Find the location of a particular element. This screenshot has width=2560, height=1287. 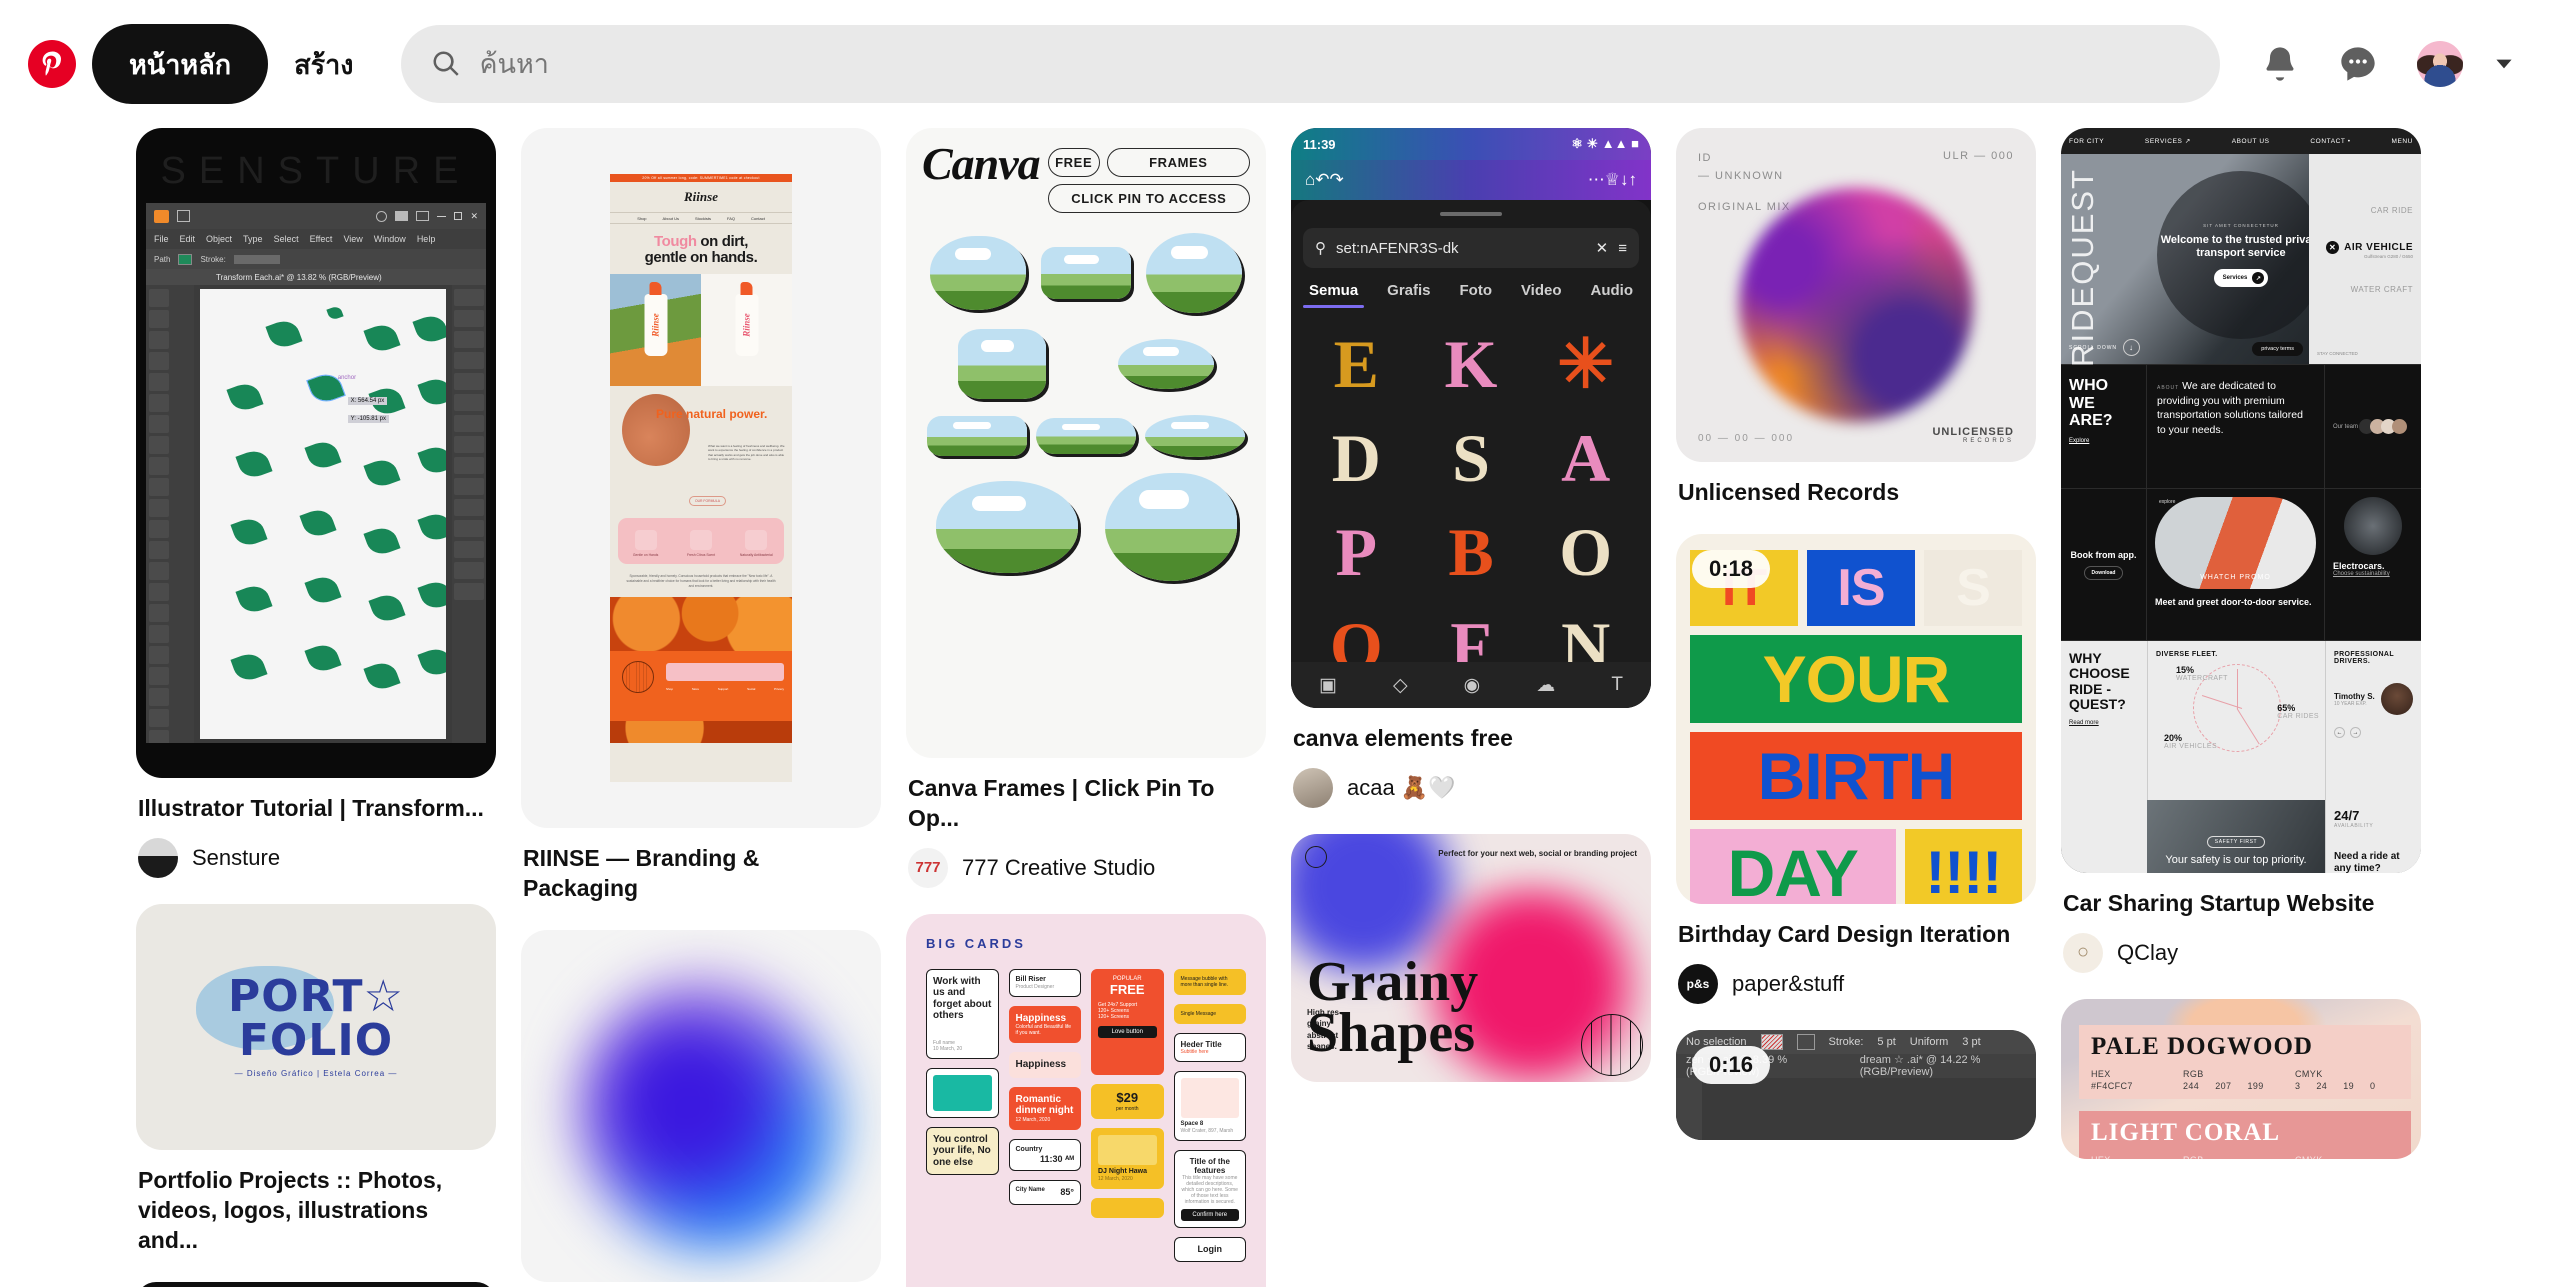

more-icon: ⋯ is located at coordinates (1596, 180).